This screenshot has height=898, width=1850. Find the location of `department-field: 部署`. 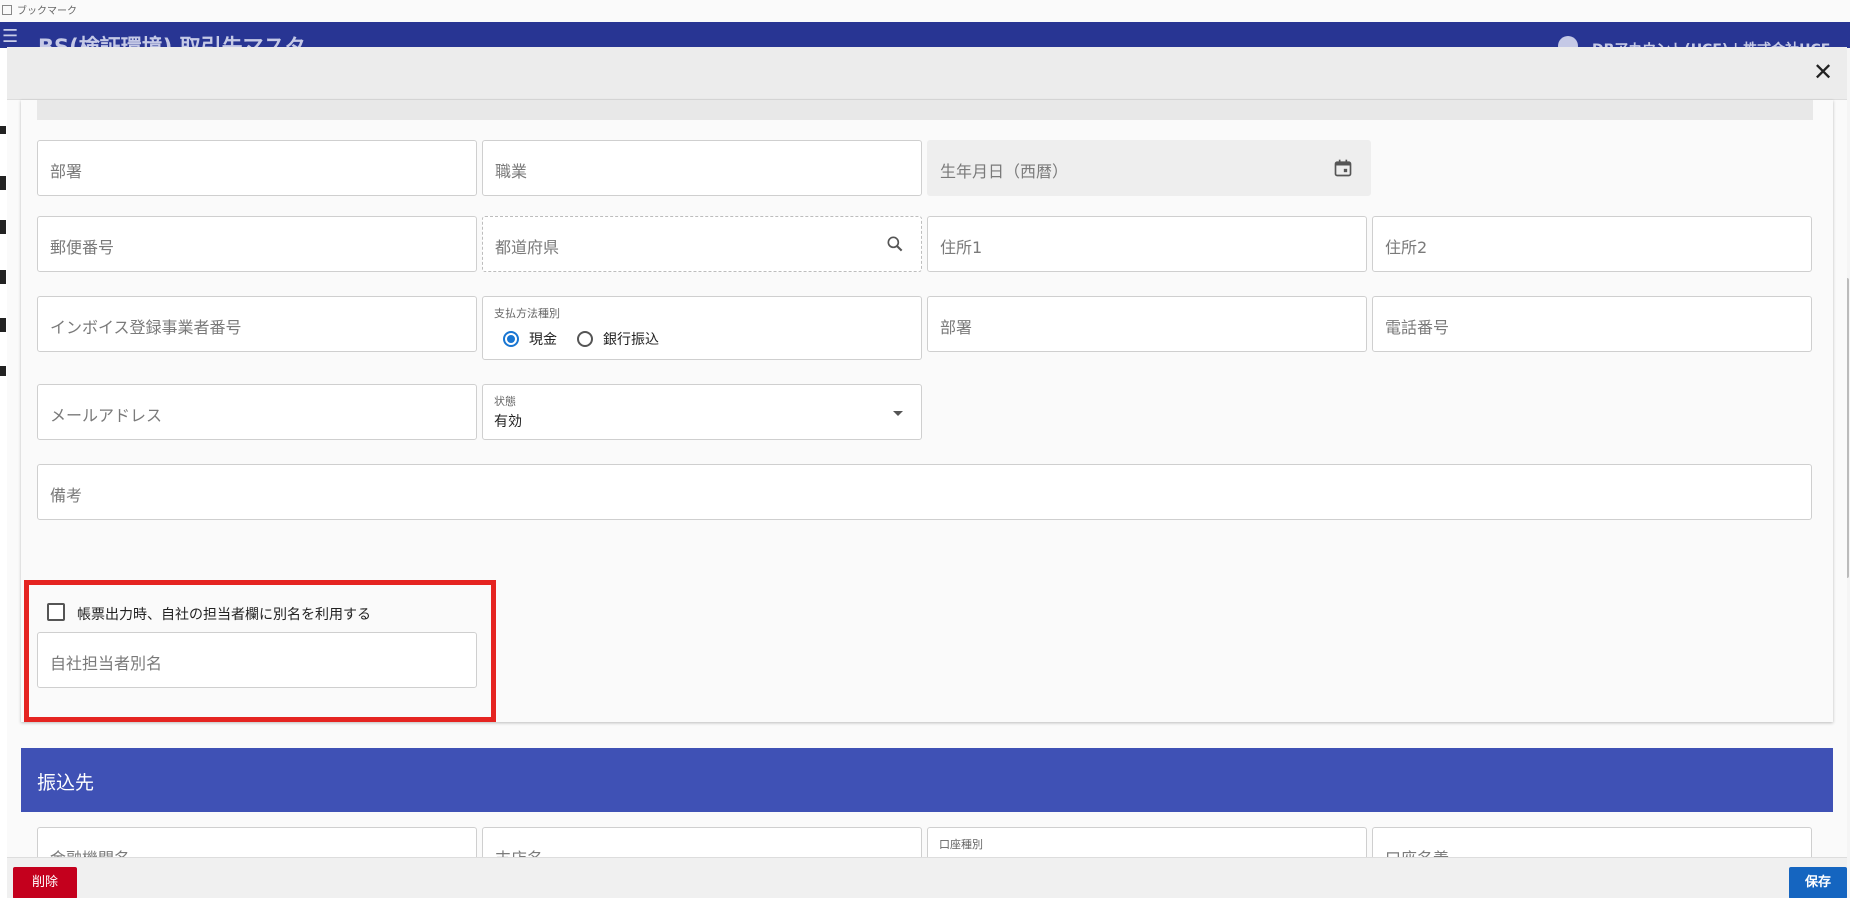

department-field: 部署 is located at coordinates (257, 168).